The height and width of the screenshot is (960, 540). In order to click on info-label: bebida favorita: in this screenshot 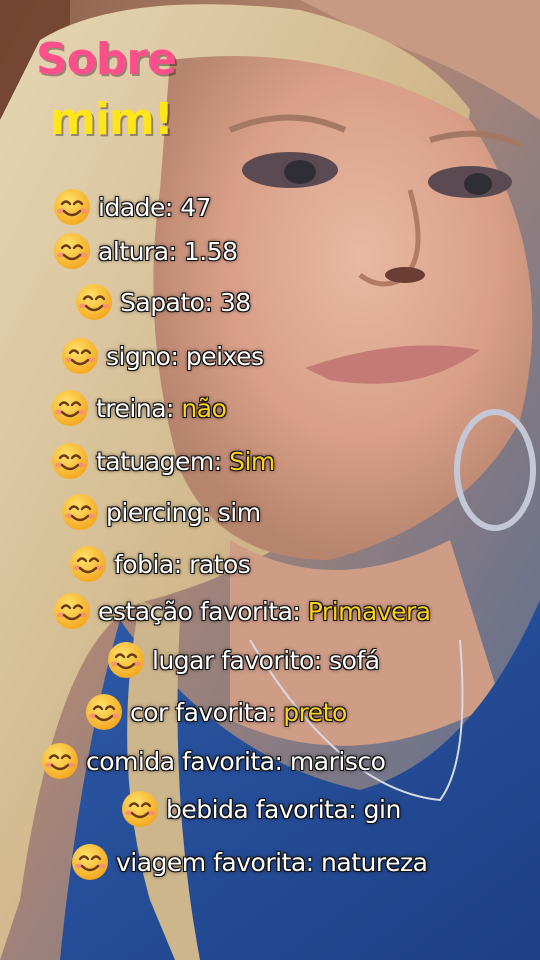, I will do `click(261, 809)`.